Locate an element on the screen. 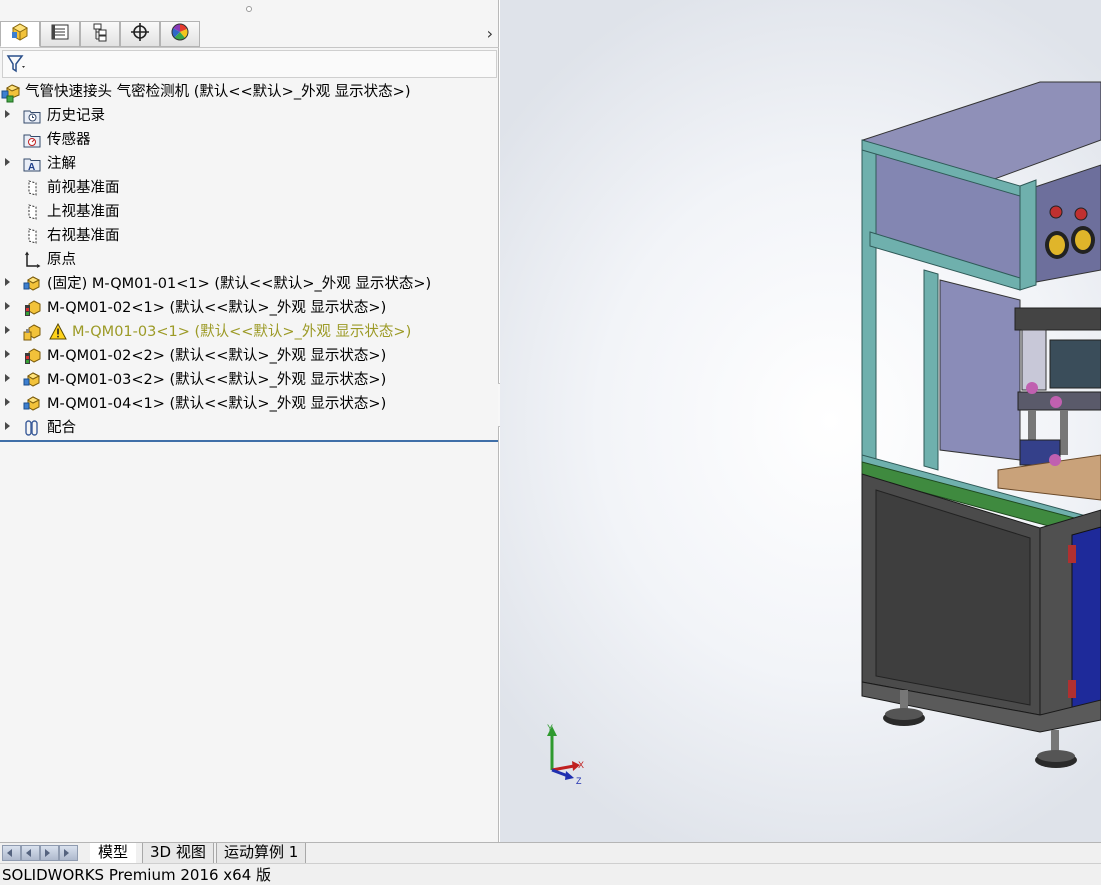 The width and height of the screenshot is (1101, 885). tree-item-label: 注解 is located at coordinates (61, 164).